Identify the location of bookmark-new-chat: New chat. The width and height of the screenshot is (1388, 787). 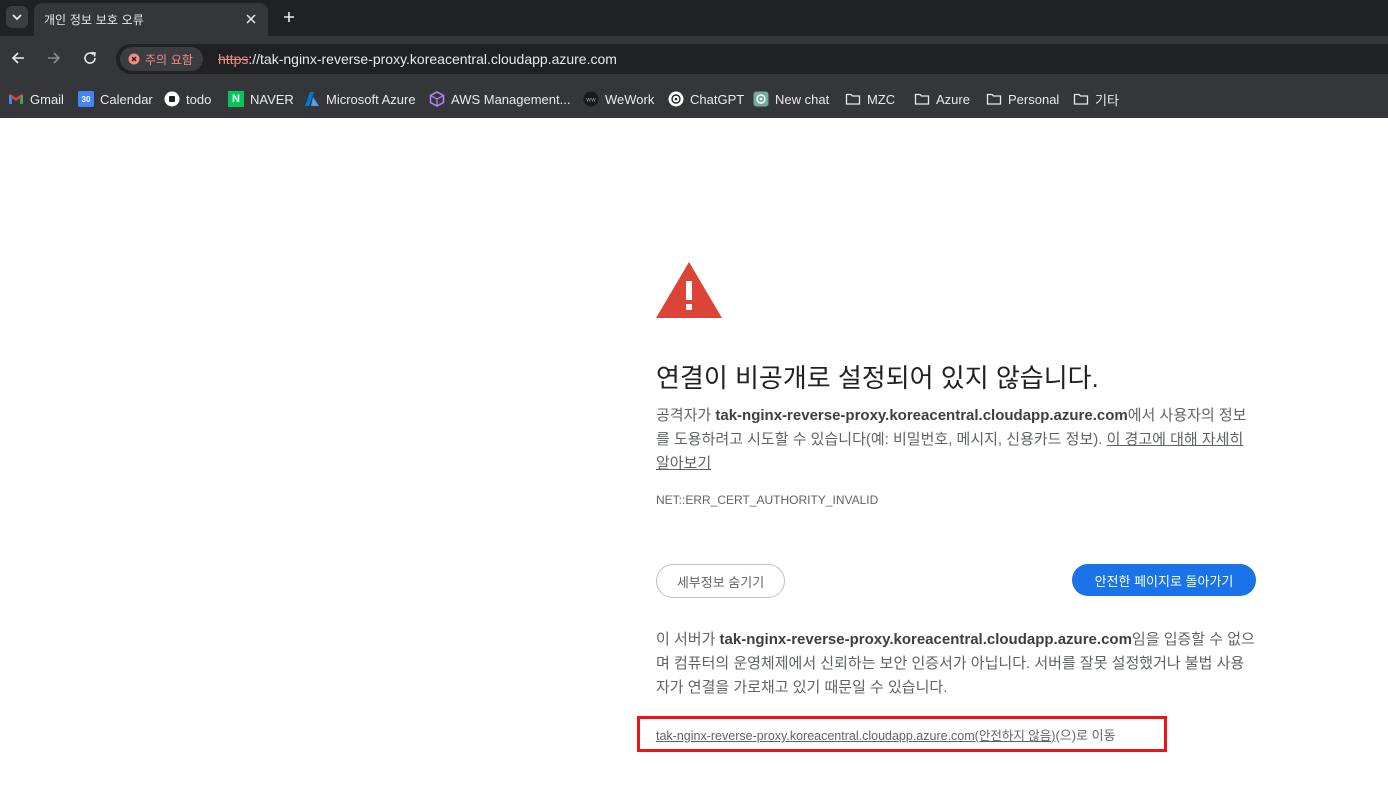
(791, 99).